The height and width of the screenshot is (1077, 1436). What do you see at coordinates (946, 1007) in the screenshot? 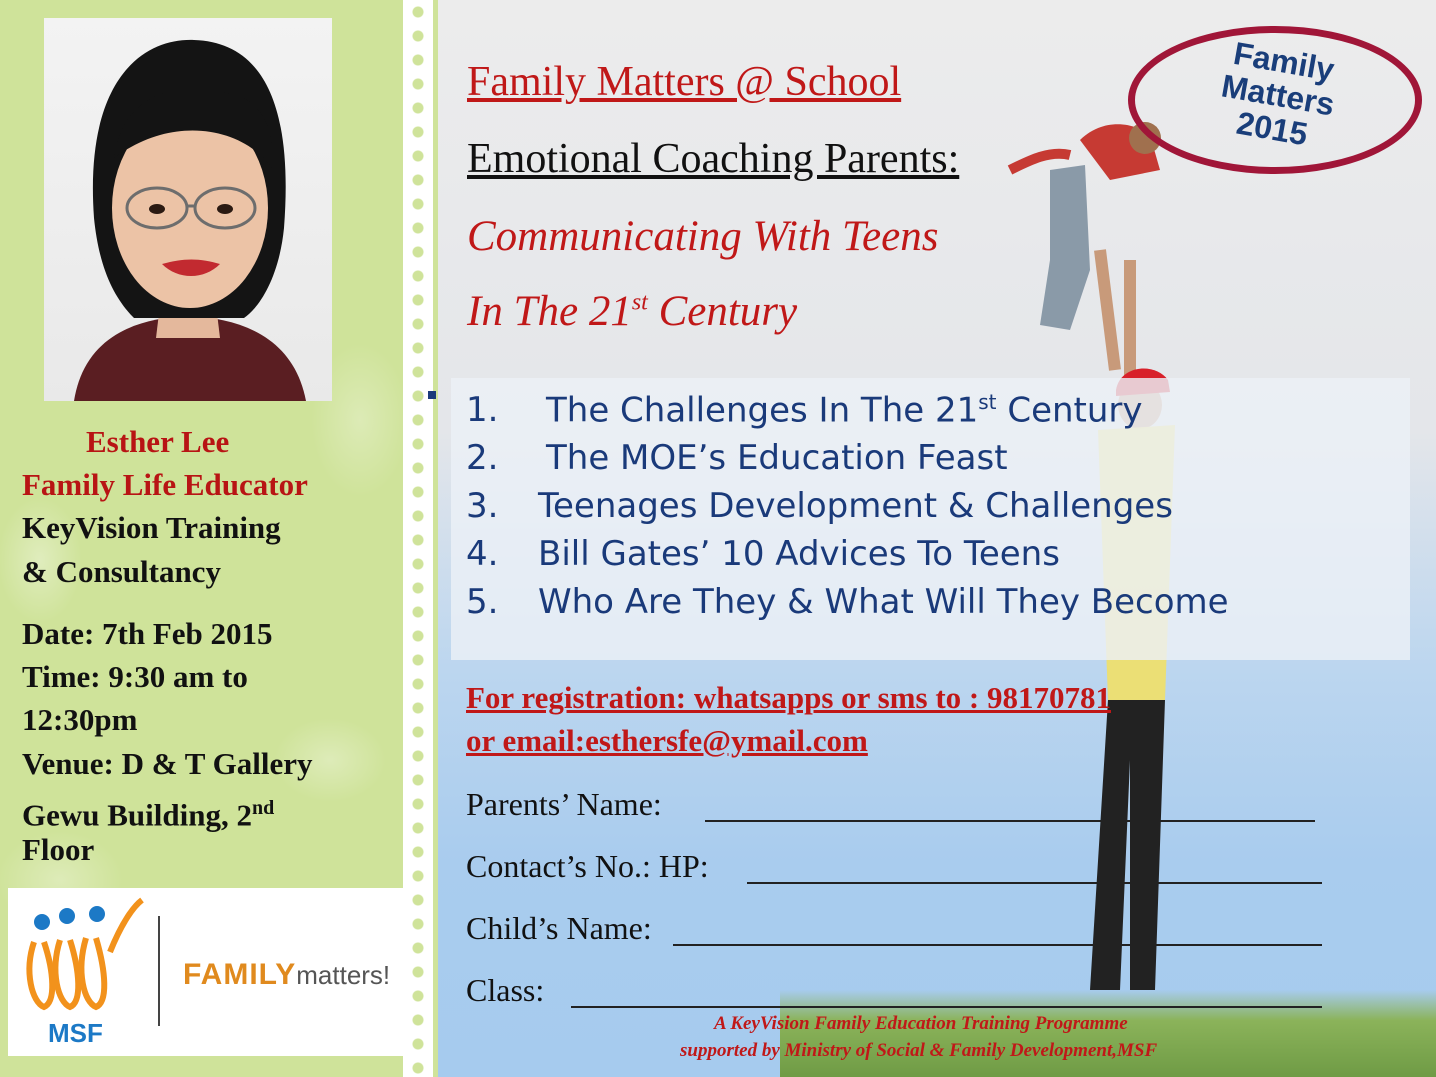
I see `class-field` at bounding box center [946, 1007].